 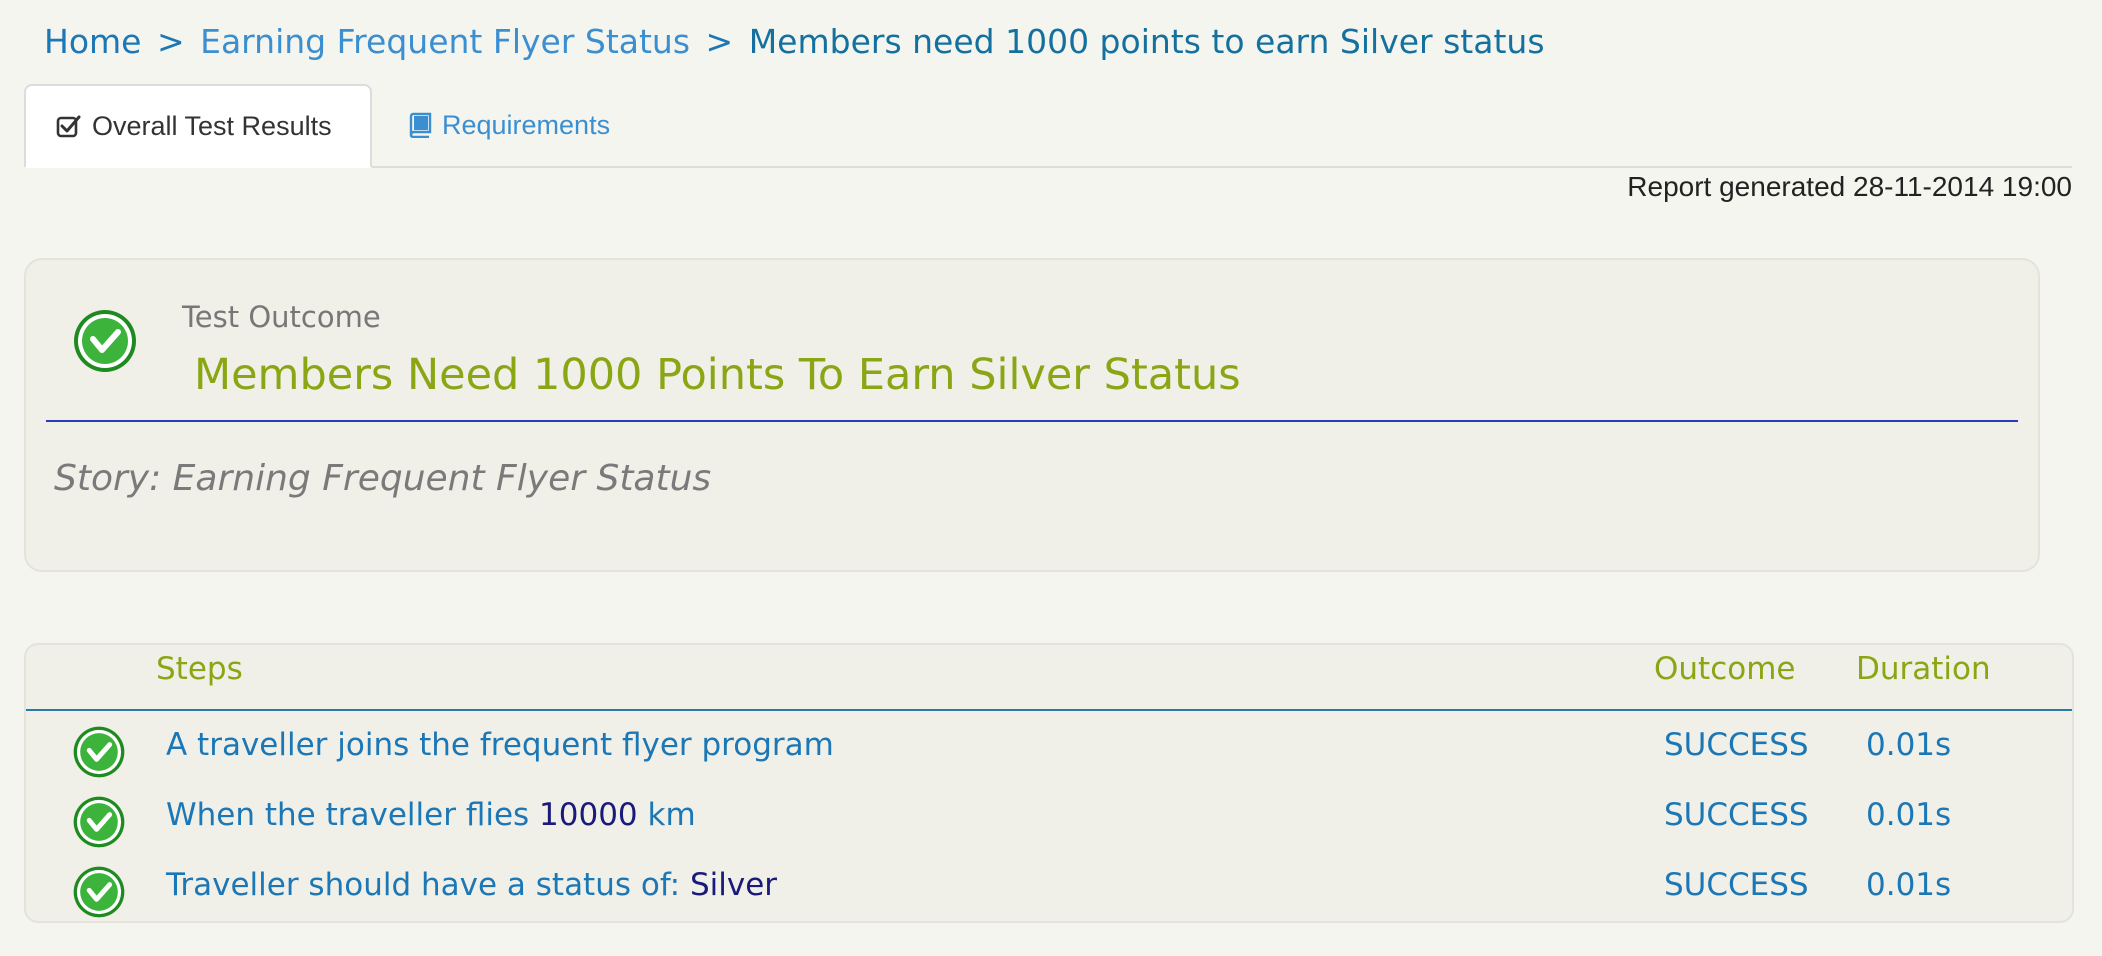 I want to click on check-square-icon, so click(x=68, y=126).